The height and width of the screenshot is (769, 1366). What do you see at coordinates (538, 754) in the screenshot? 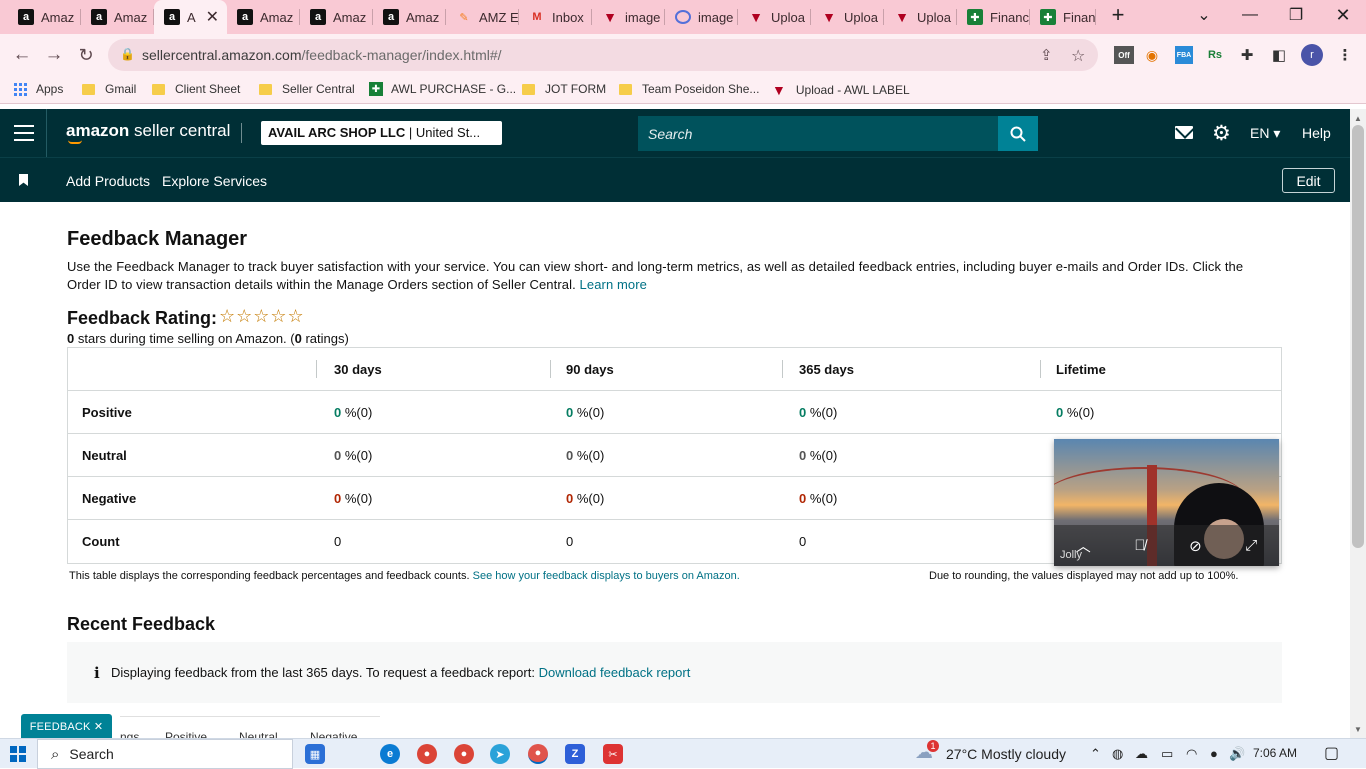
I see `chrome-active-icon: ●` at bounding box center [538, 754].